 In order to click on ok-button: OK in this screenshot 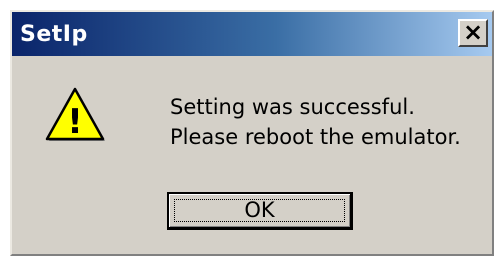, I will do `click(260, 211)`.